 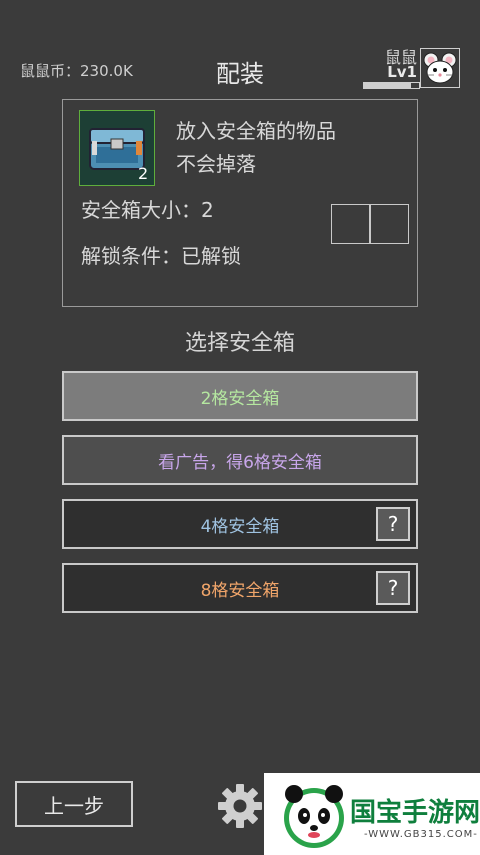 I want to click on settings-button, so click(x=240, y=806).